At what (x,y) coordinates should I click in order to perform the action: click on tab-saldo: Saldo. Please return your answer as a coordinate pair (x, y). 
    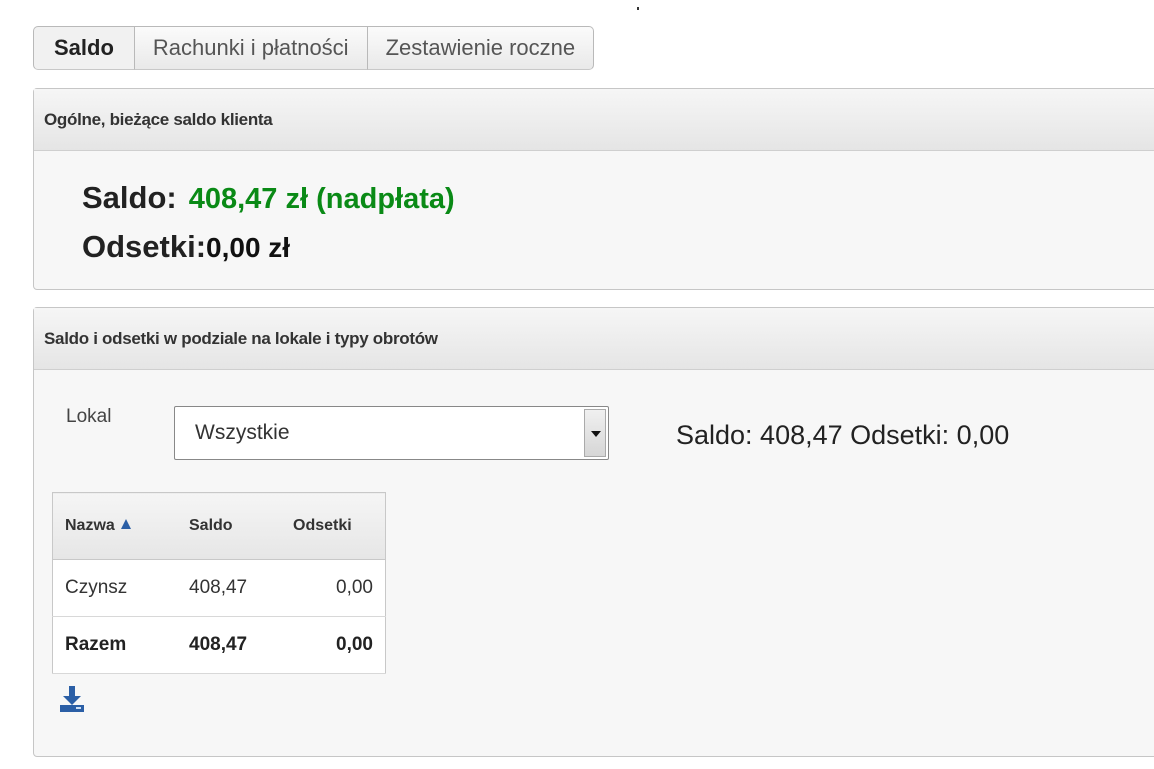
    Looking at the image, I should click on (84, 48).